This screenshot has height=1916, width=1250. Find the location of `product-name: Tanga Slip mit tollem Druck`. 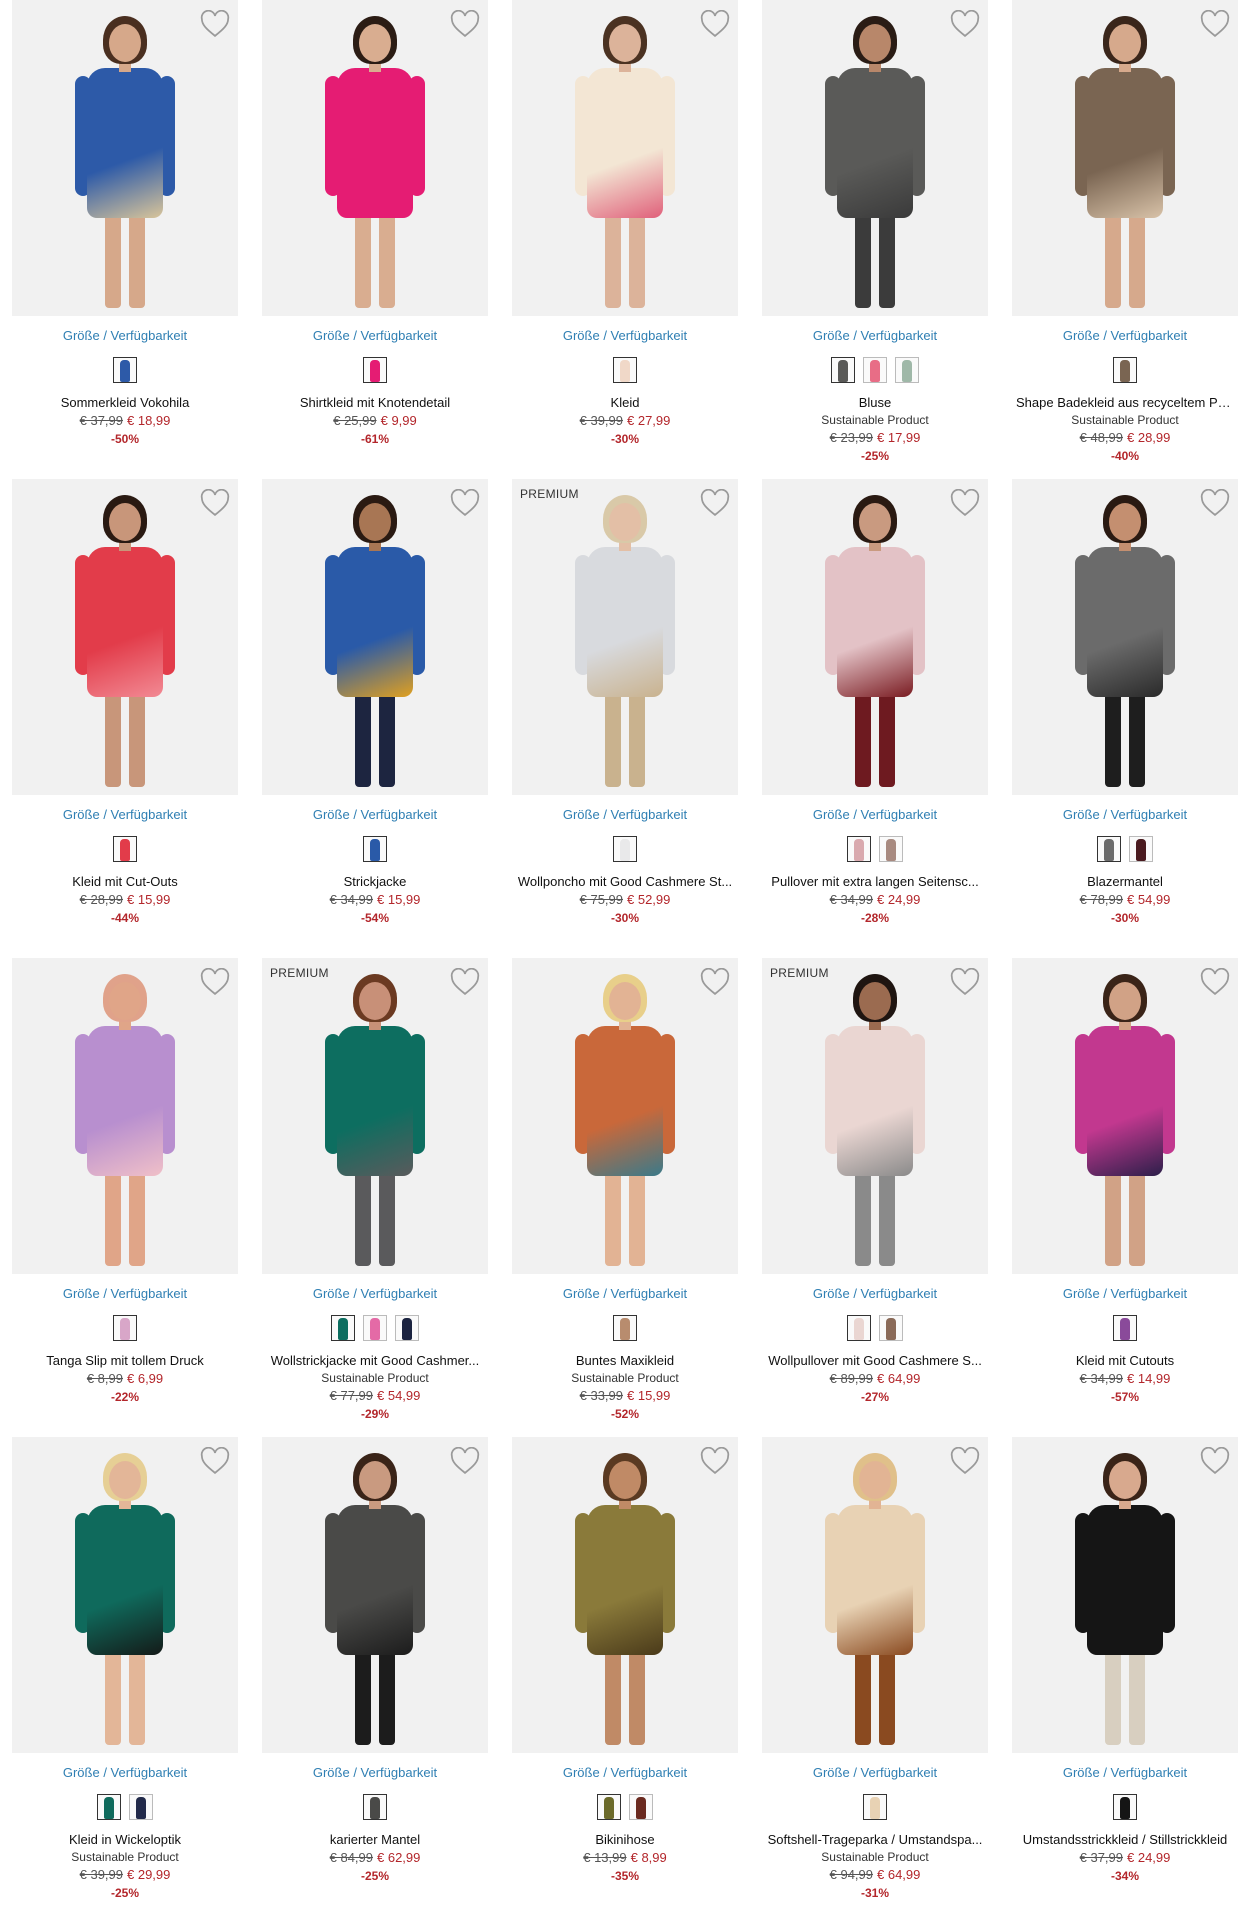

product-name: Tanga Slip mit tollem Druck is located at coordinates (125, 1360).